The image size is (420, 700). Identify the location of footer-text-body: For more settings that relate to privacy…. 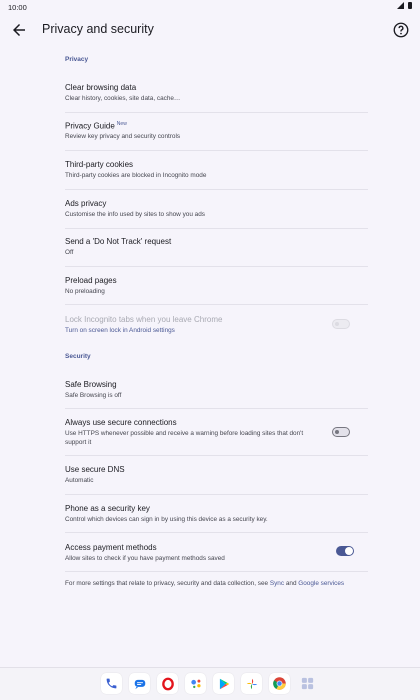
(167, 583).